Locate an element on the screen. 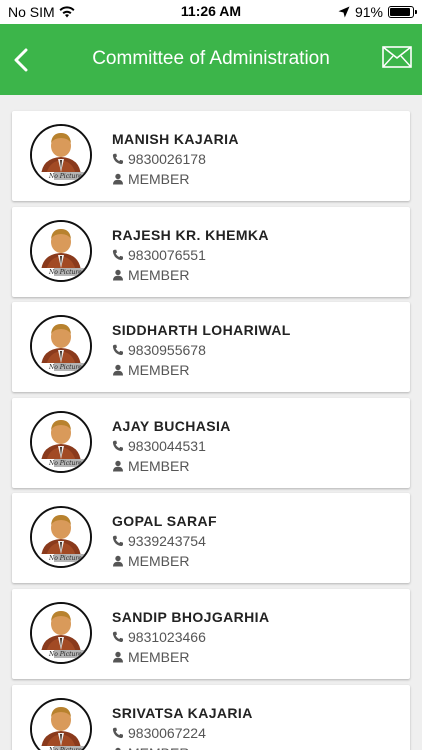  member-phone-row: 9830067224 is located at coordinates (159, 733).